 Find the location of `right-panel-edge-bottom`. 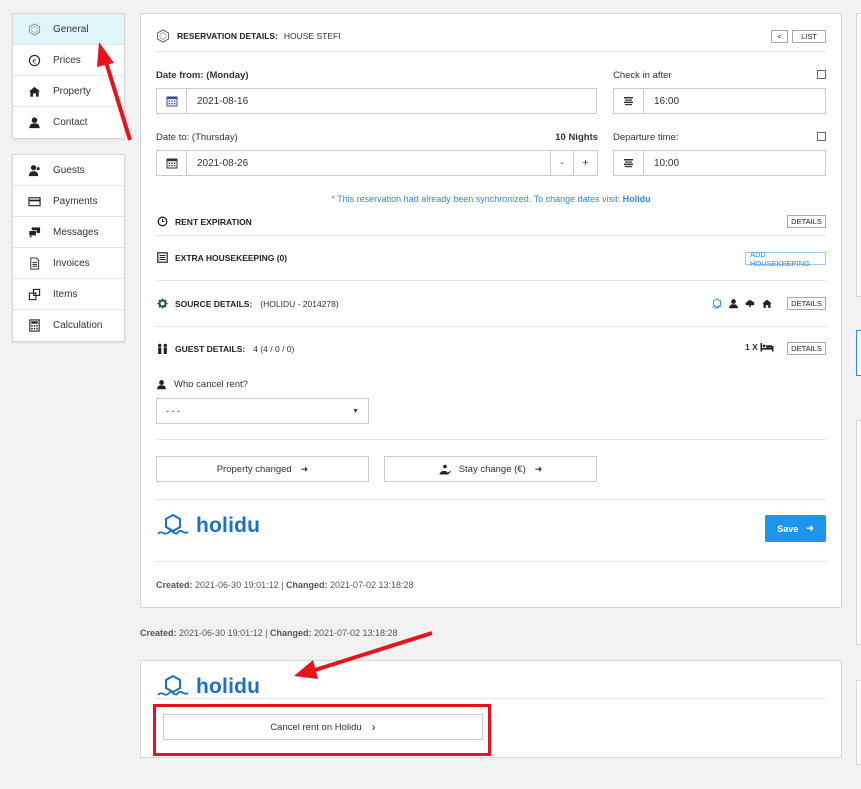

right-panel-edge-bottom is located at coordinates (858, 722).